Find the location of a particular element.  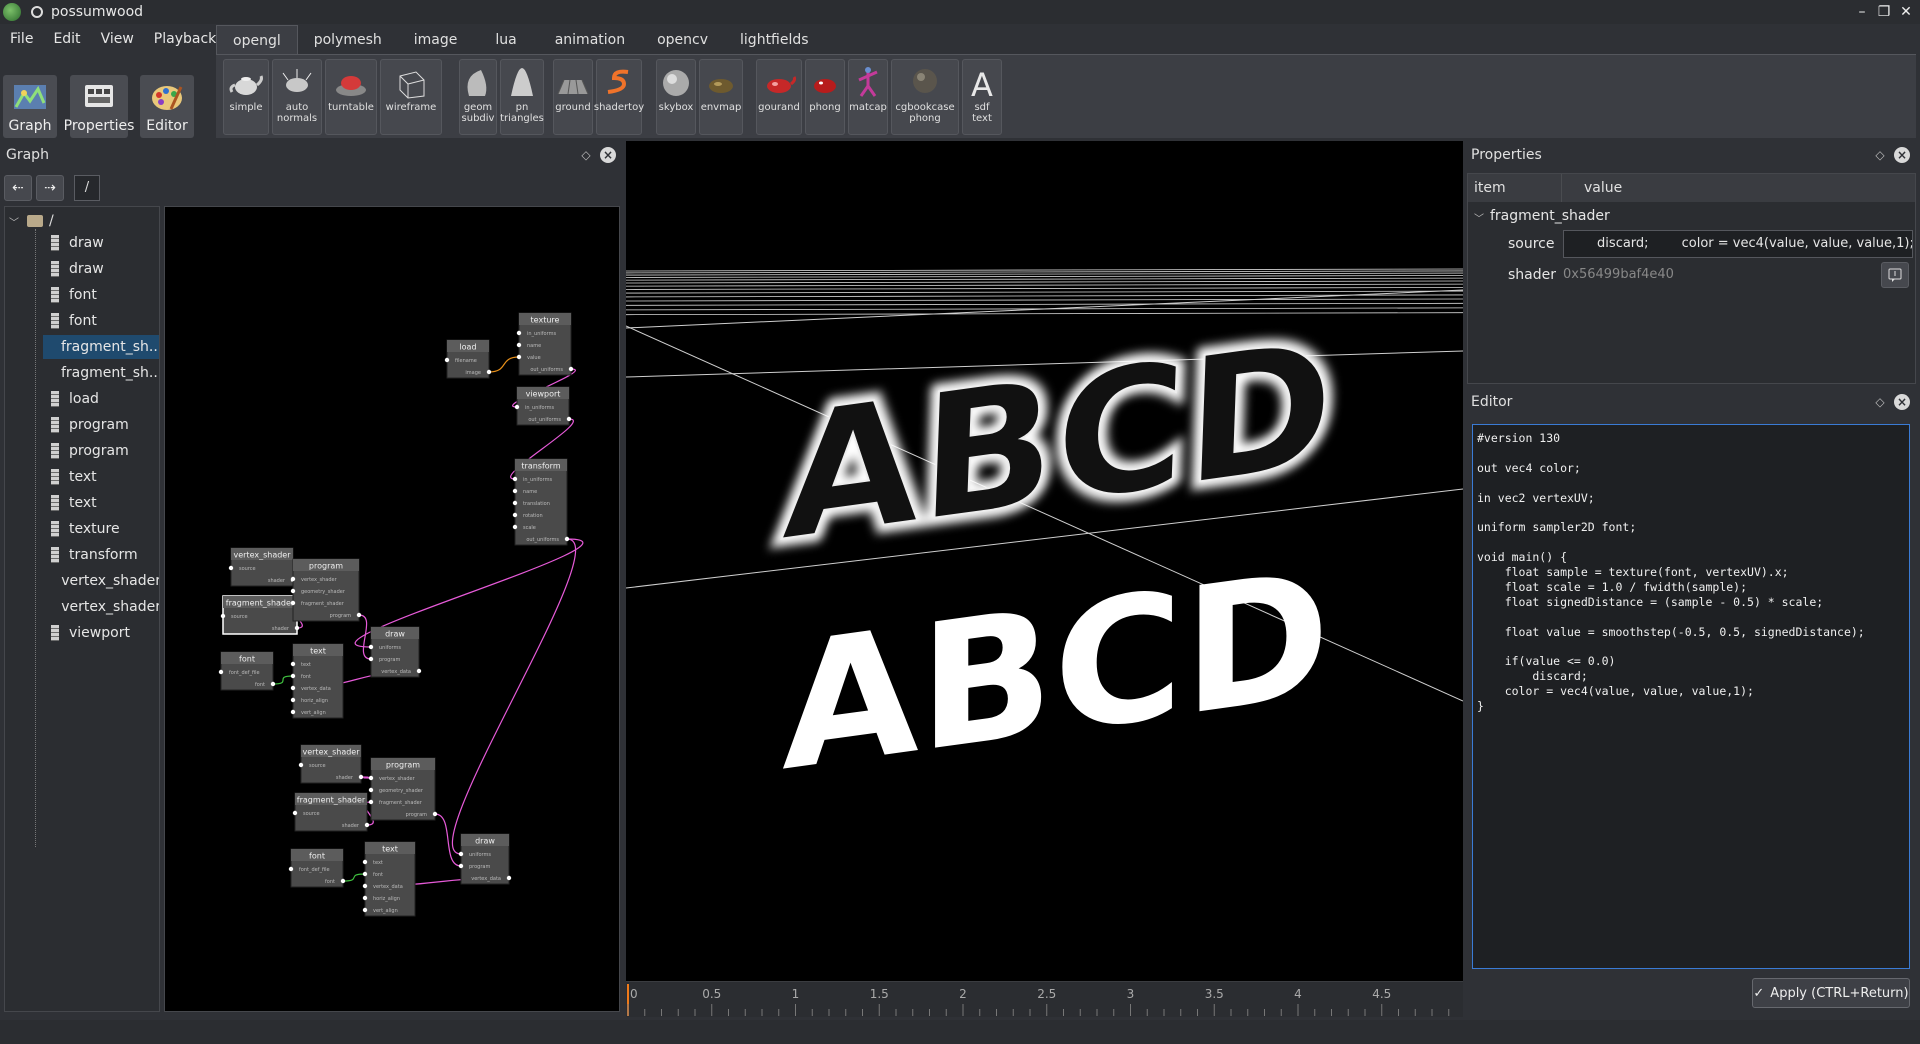

tree-item: transform is located at coordinates (101, 555).